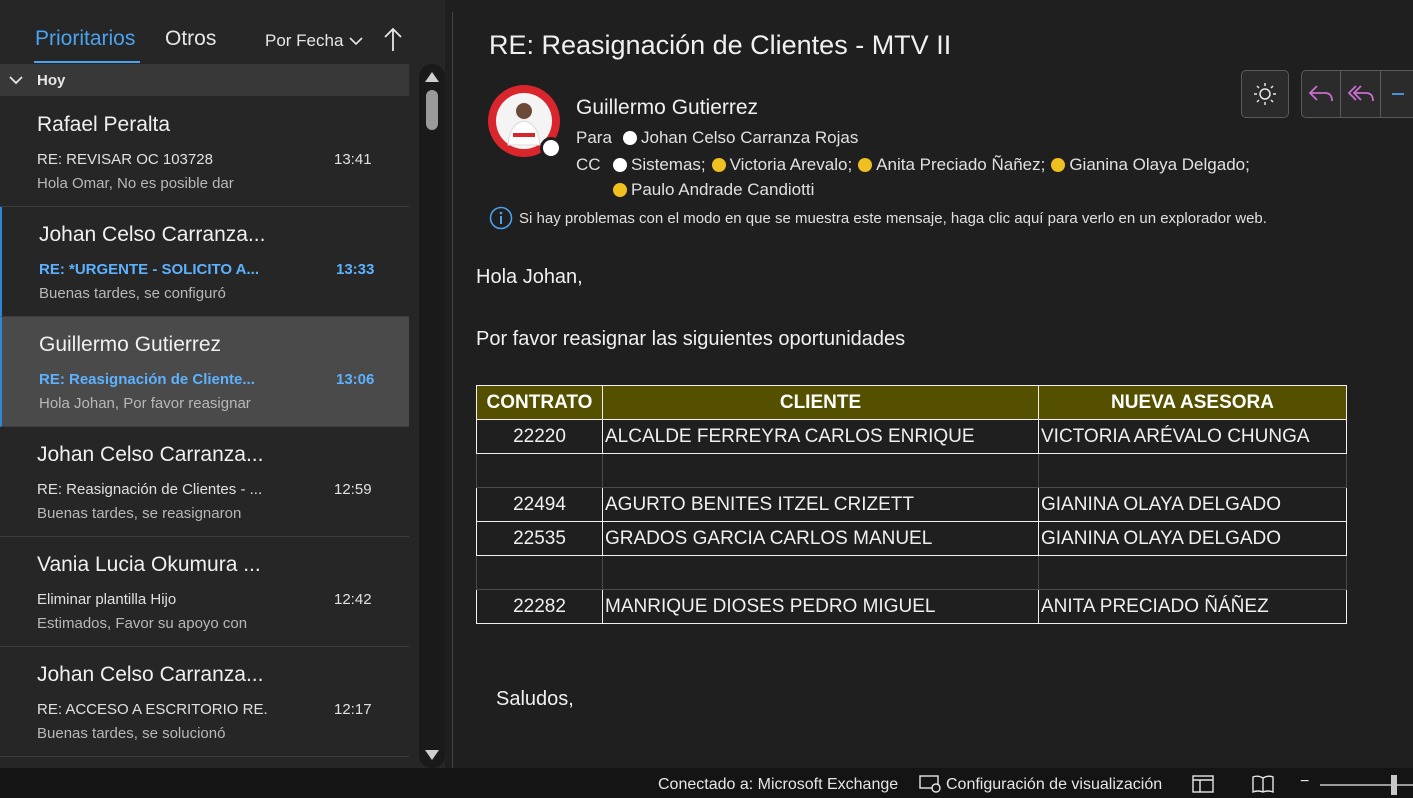 Image resolution: width=1413 pixels, height=798 pixels. I want to click on scrollbar-thumb, so click(432, 110).